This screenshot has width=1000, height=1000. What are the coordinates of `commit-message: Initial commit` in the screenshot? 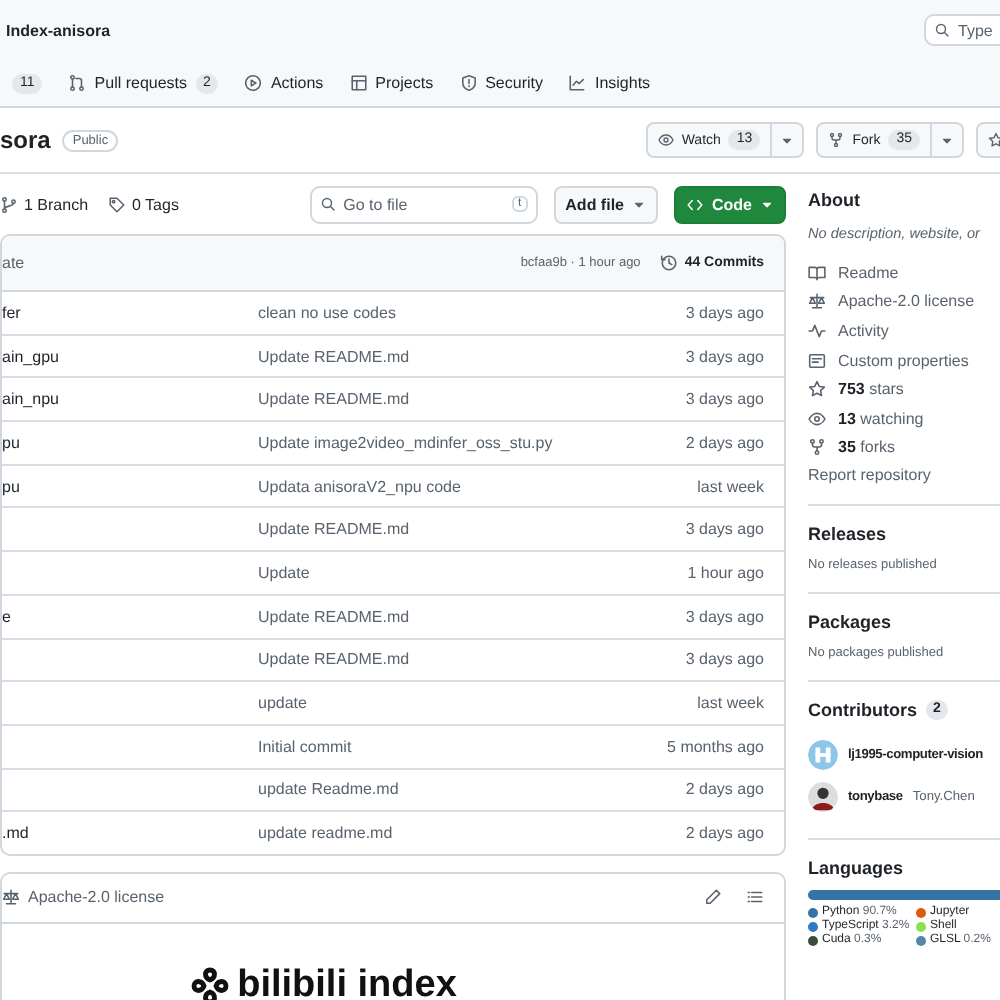 It's located at (305, 746).